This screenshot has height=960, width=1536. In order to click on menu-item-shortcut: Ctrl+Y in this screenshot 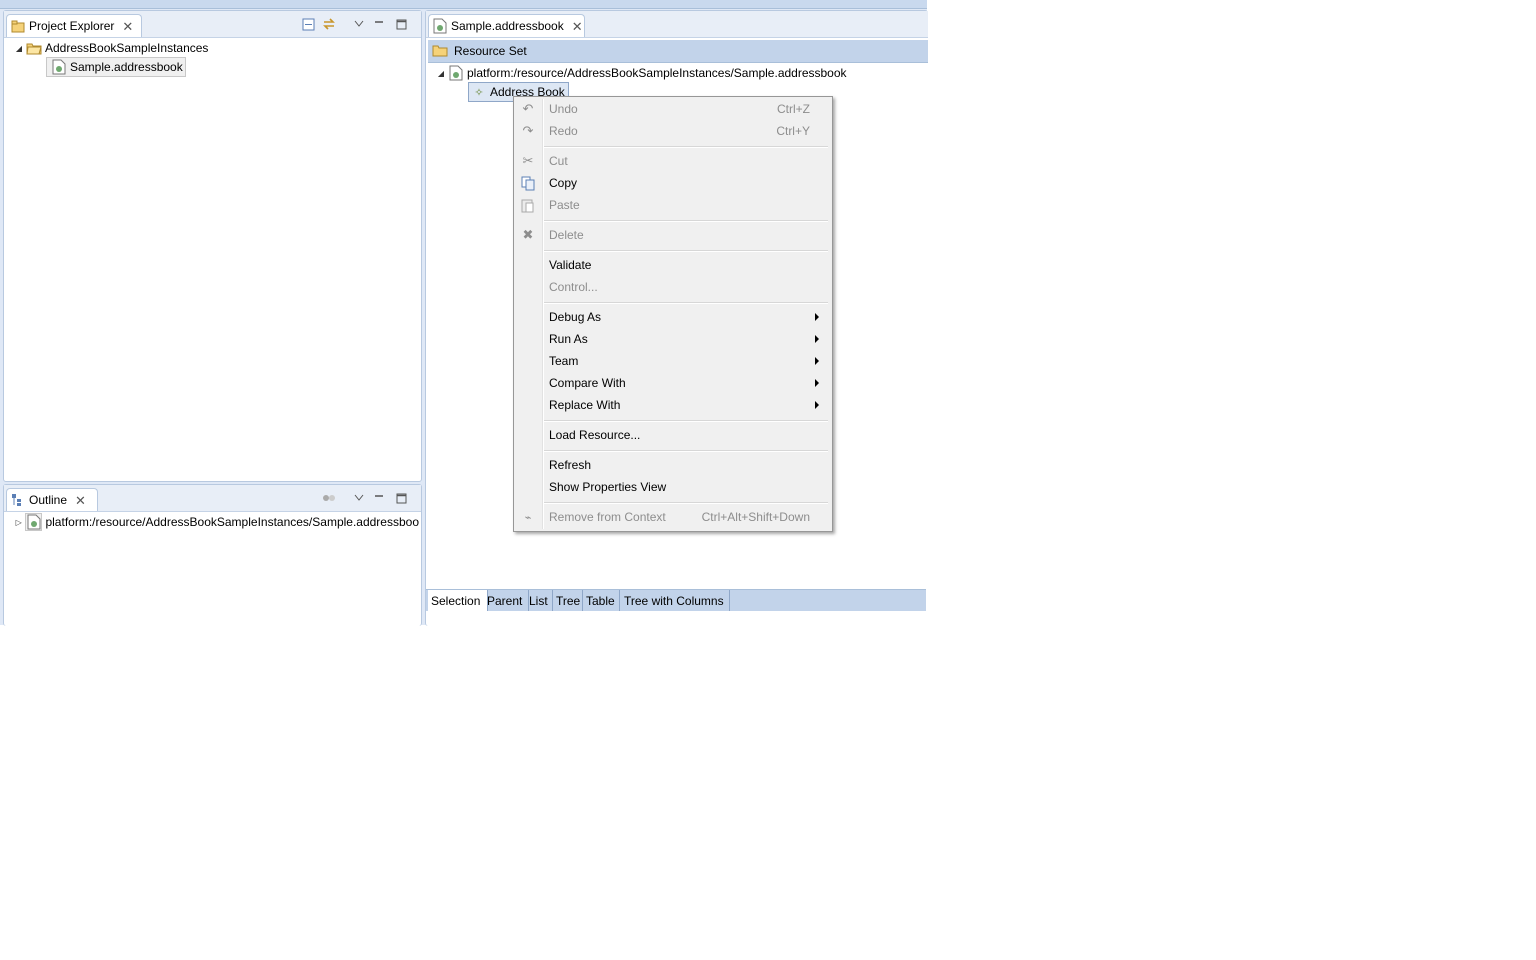, I will do `click(793, 131)`.